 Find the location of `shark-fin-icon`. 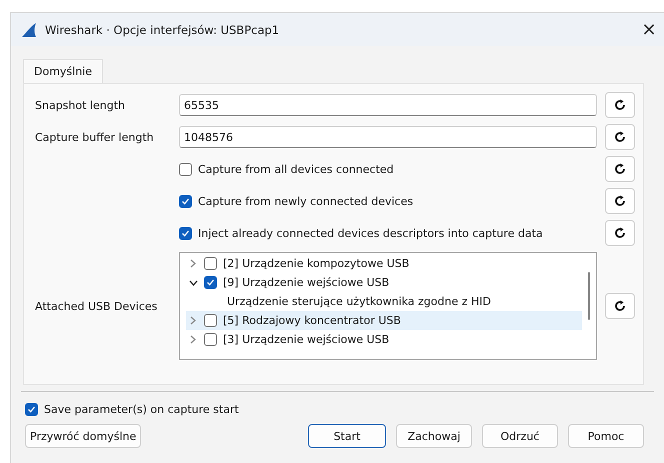

shark-fin-icon is located at coordinates (29, 29).